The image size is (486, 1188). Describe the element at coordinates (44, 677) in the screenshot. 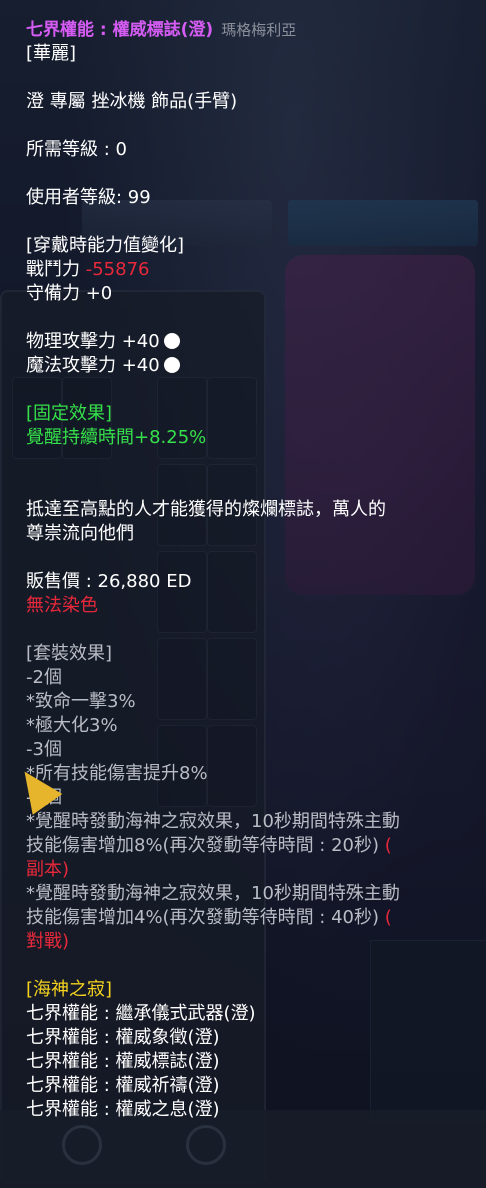

I see `set-tier: -2個` at that location.